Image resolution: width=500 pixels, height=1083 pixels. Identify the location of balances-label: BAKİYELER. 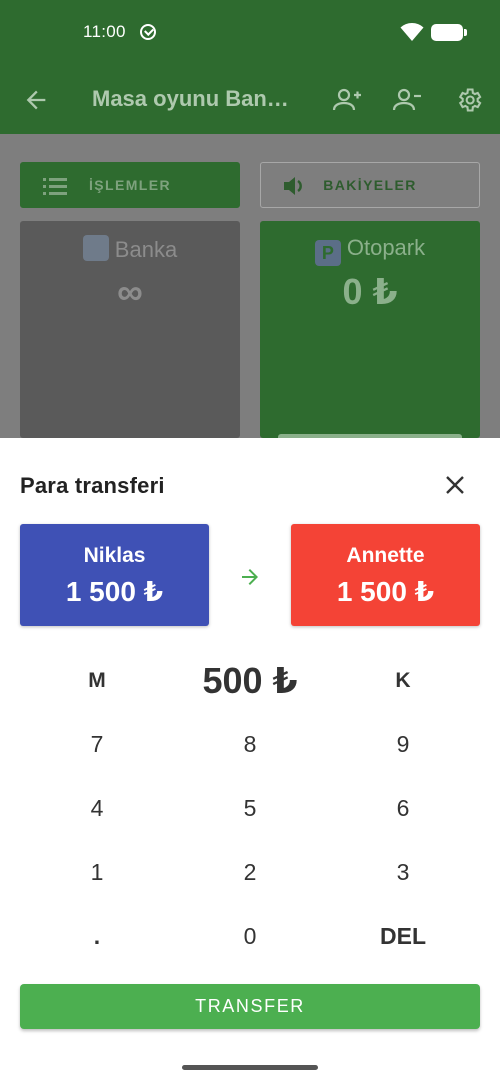
(370, 185).